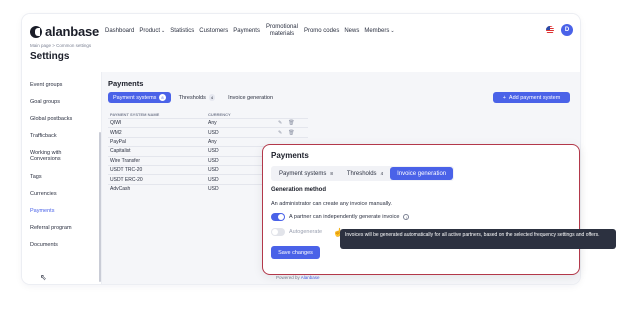 The width and height of the screenshot is (627, 312). Describe the element at coordinates (60, 45) in the screenshot. I see `breadcrumb: Main page > Common settings` at that location.